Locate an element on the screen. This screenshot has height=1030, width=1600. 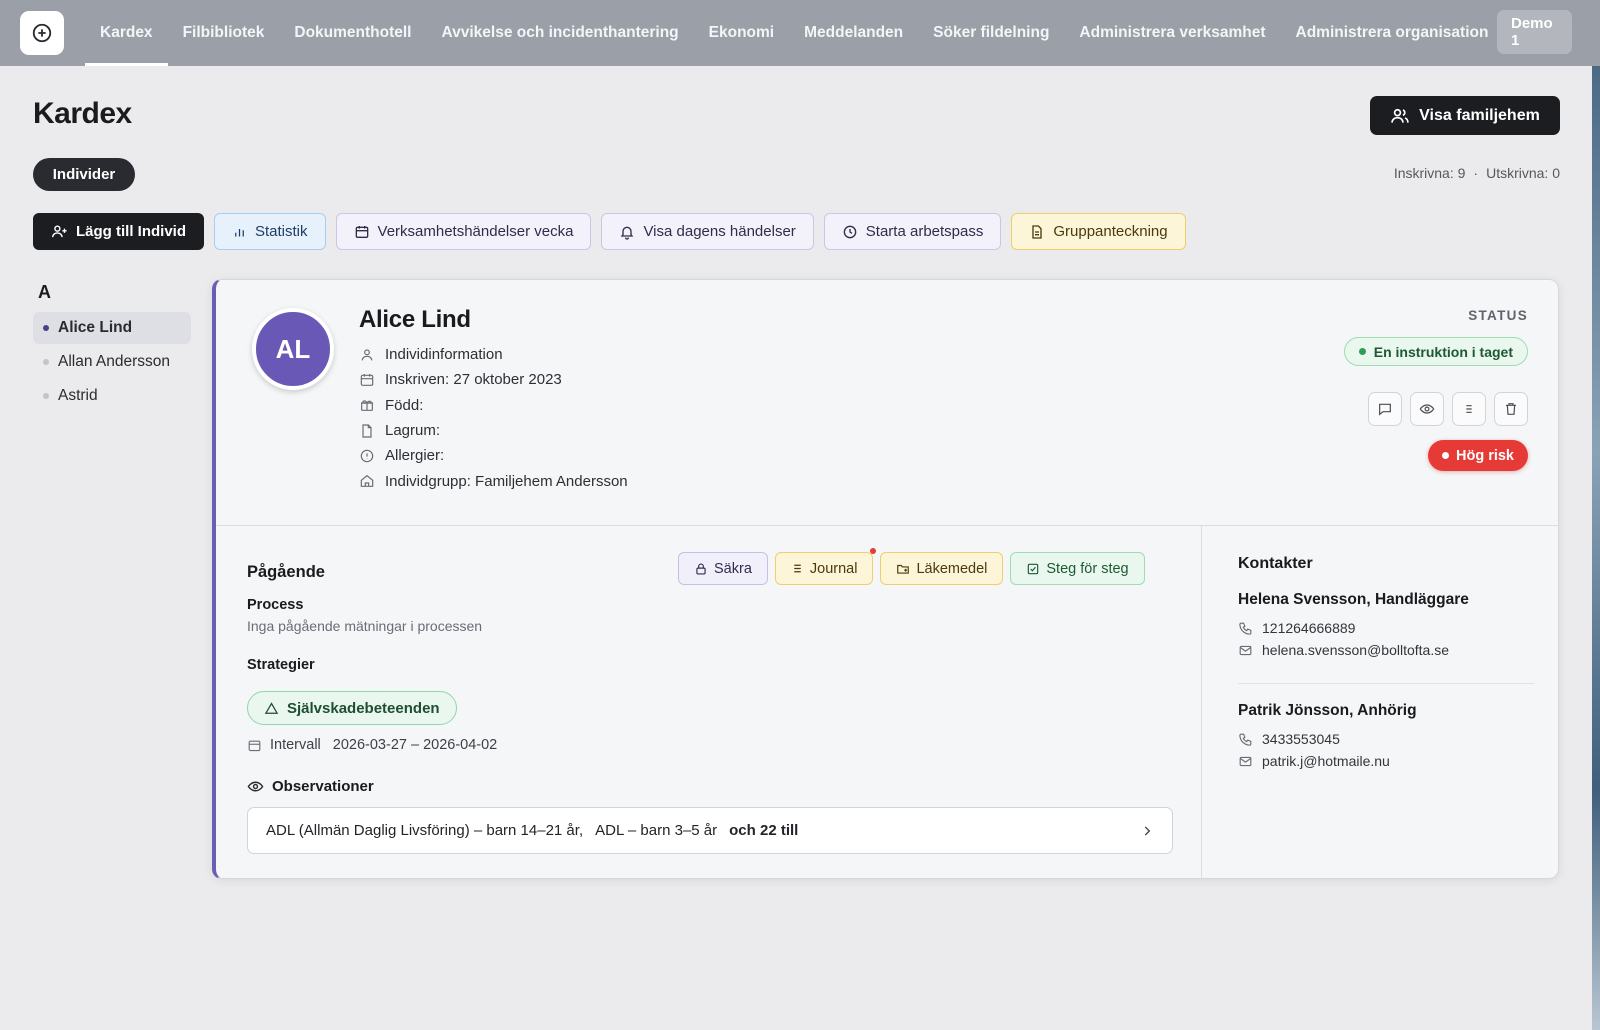
user-name: Demo is located at coordinates (1532, 23).